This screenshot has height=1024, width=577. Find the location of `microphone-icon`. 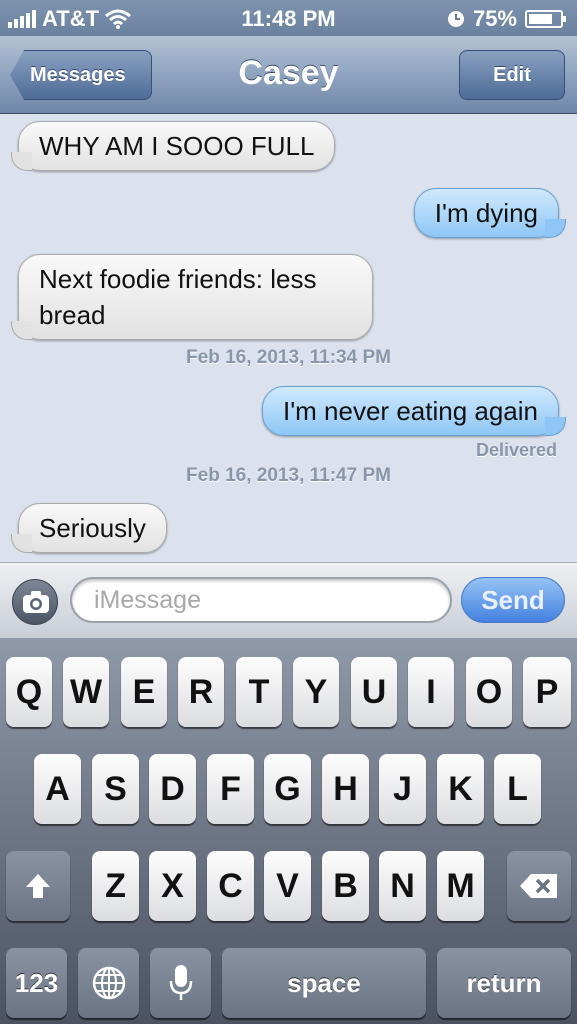

microphone-icon is located at coordinates (180, 982).